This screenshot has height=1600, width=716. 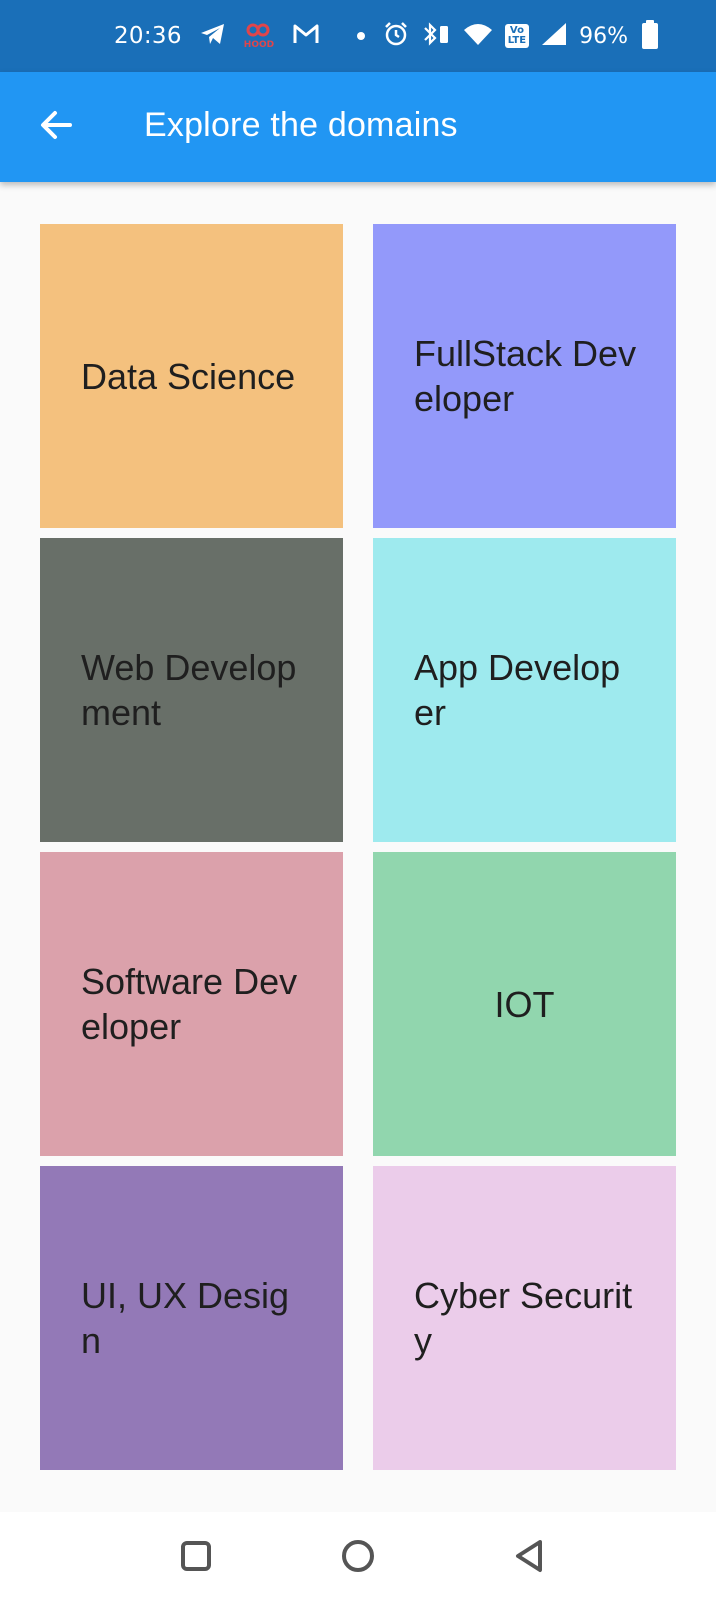 I want to click on domain-tile-web-development: Web Development, so click(x=191, y=690).